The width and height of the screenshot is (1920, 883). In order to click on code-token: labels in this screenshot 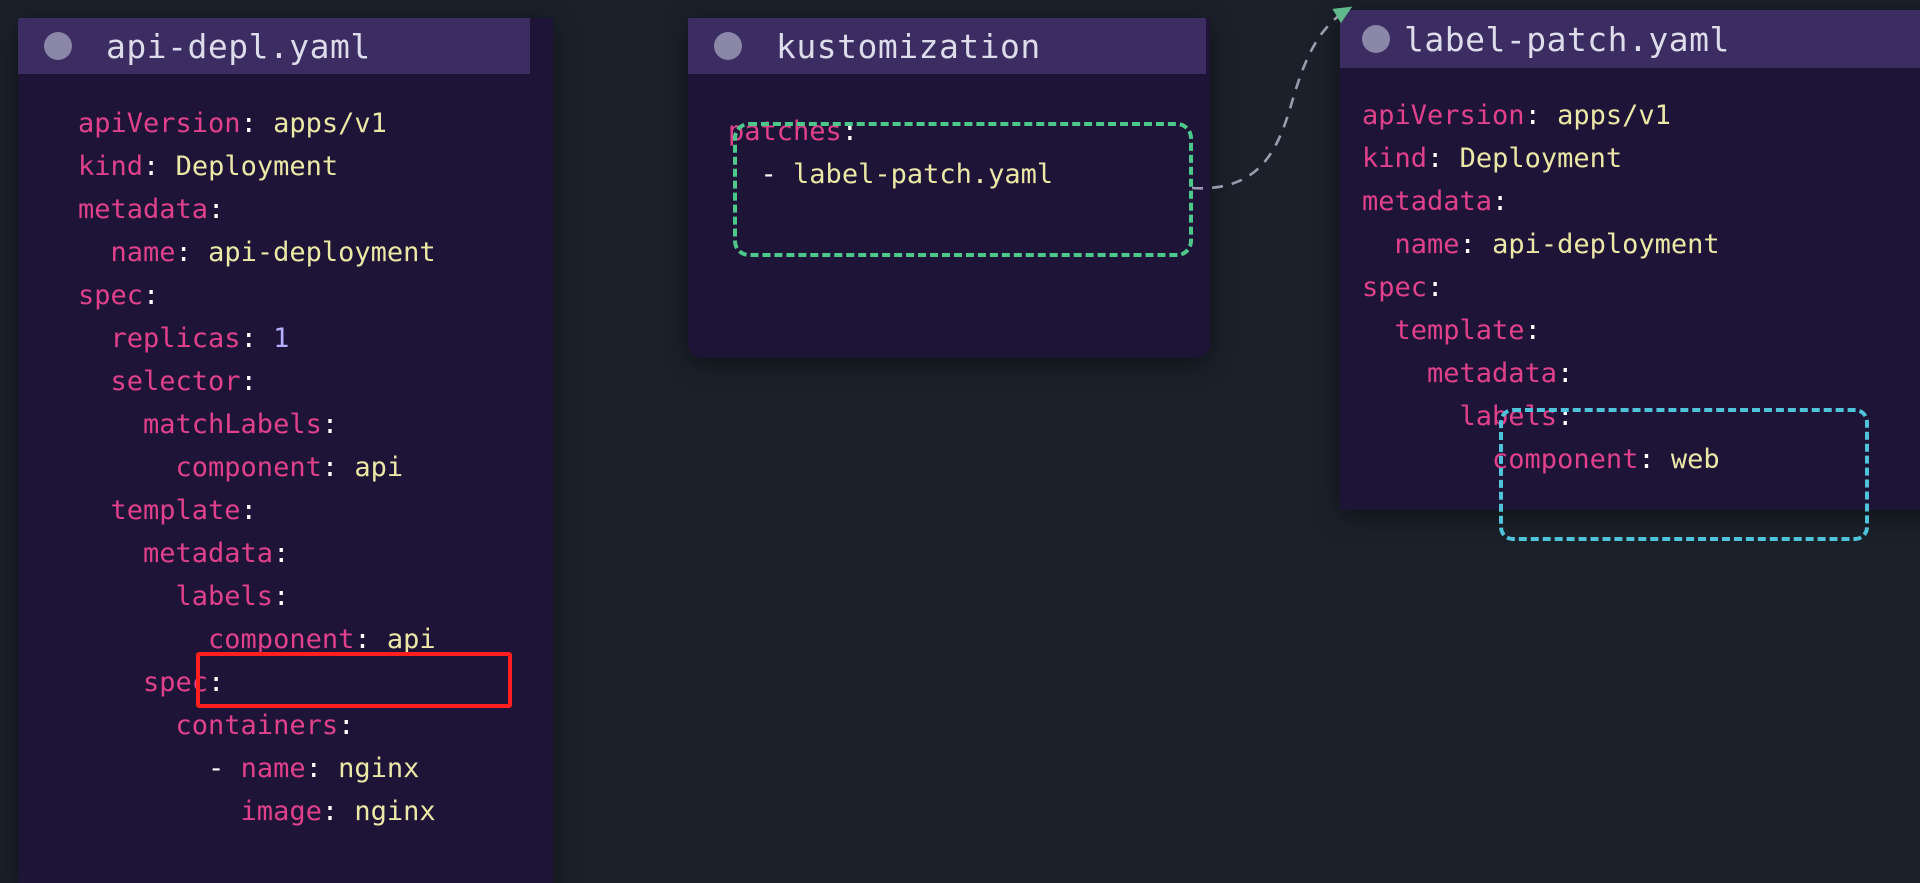, I will do `click(1460, 416)`.